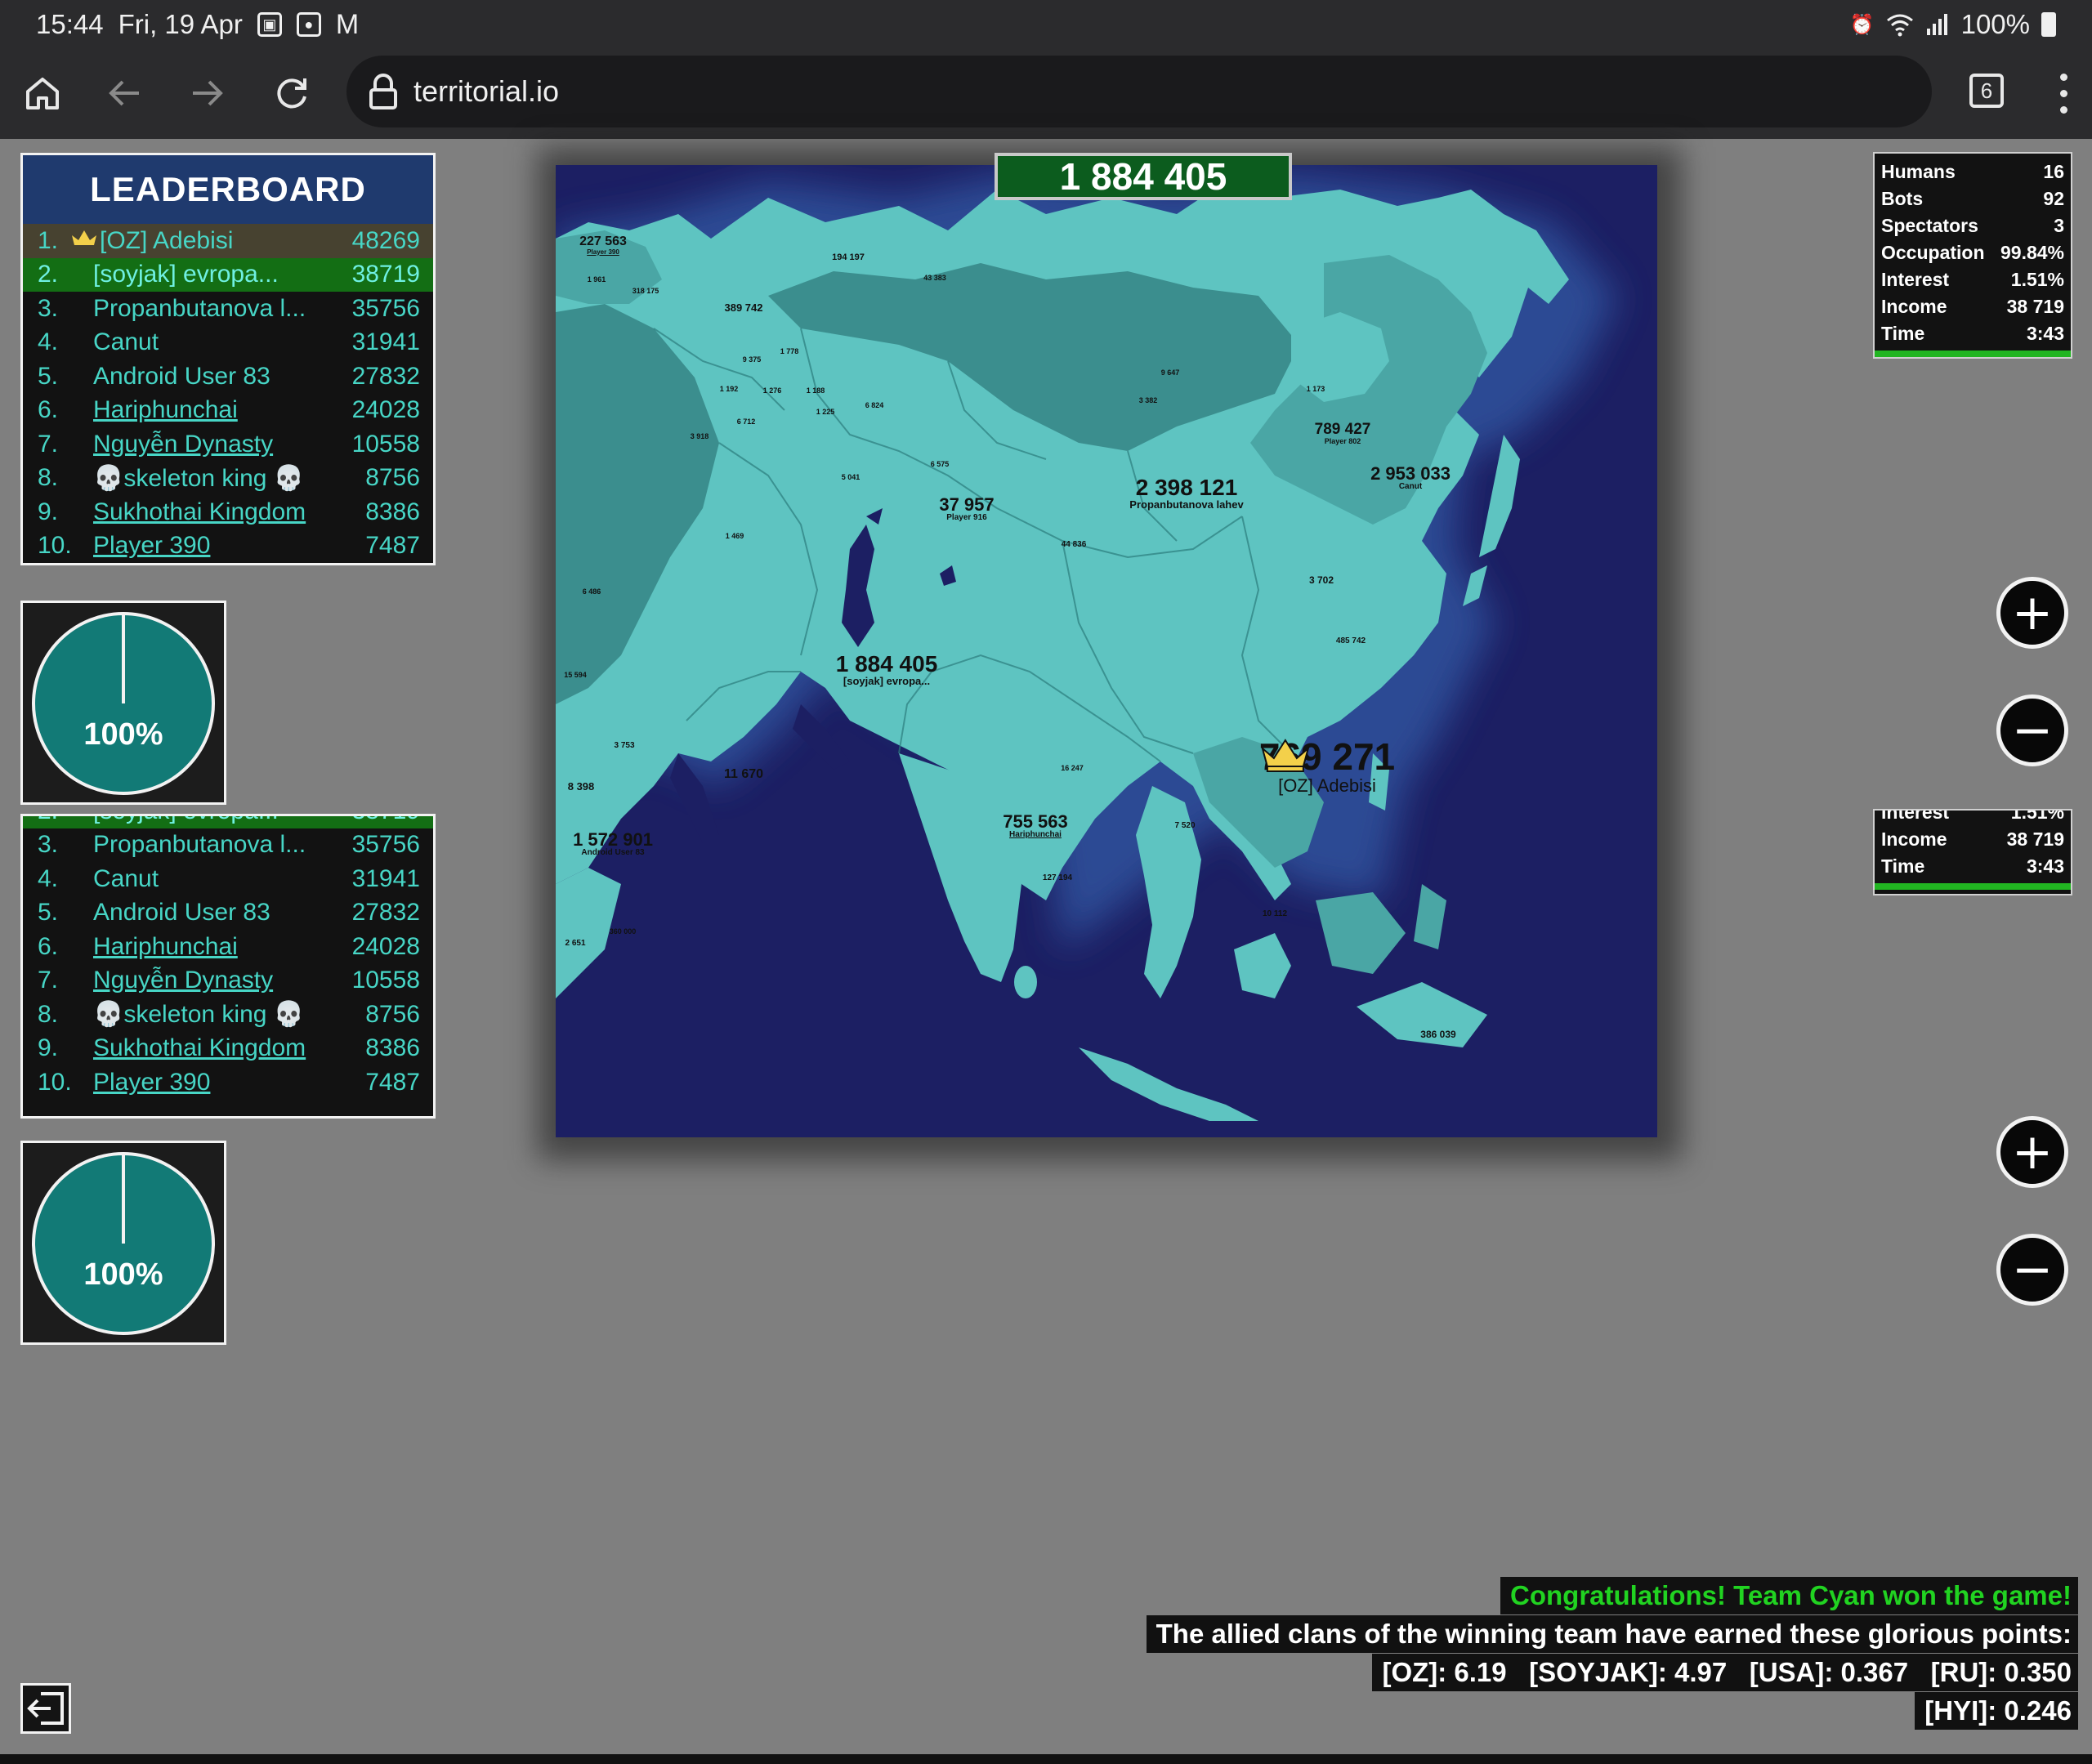  What do you see at coordinates (729, 389) in the screenshot?
I see `region-label: 1 192` at bounding box center [729, 389].